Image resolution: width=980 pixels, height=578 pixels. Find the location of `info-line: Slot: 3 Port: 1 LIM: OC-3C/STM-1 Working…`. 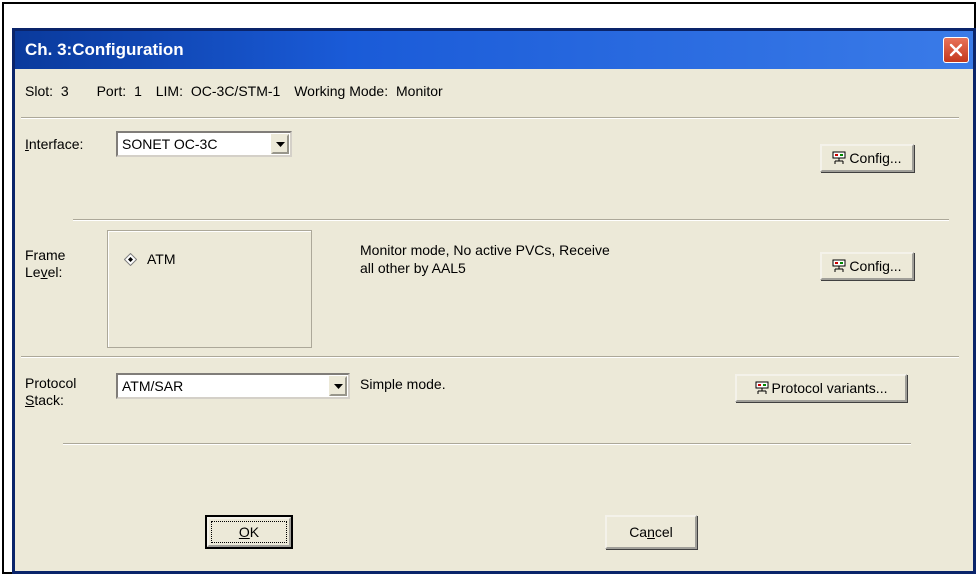

info-line: Slot: 3 Port: 1 LIM: OC-3C/STM-1 Working… is located at coordinates (234, 91).